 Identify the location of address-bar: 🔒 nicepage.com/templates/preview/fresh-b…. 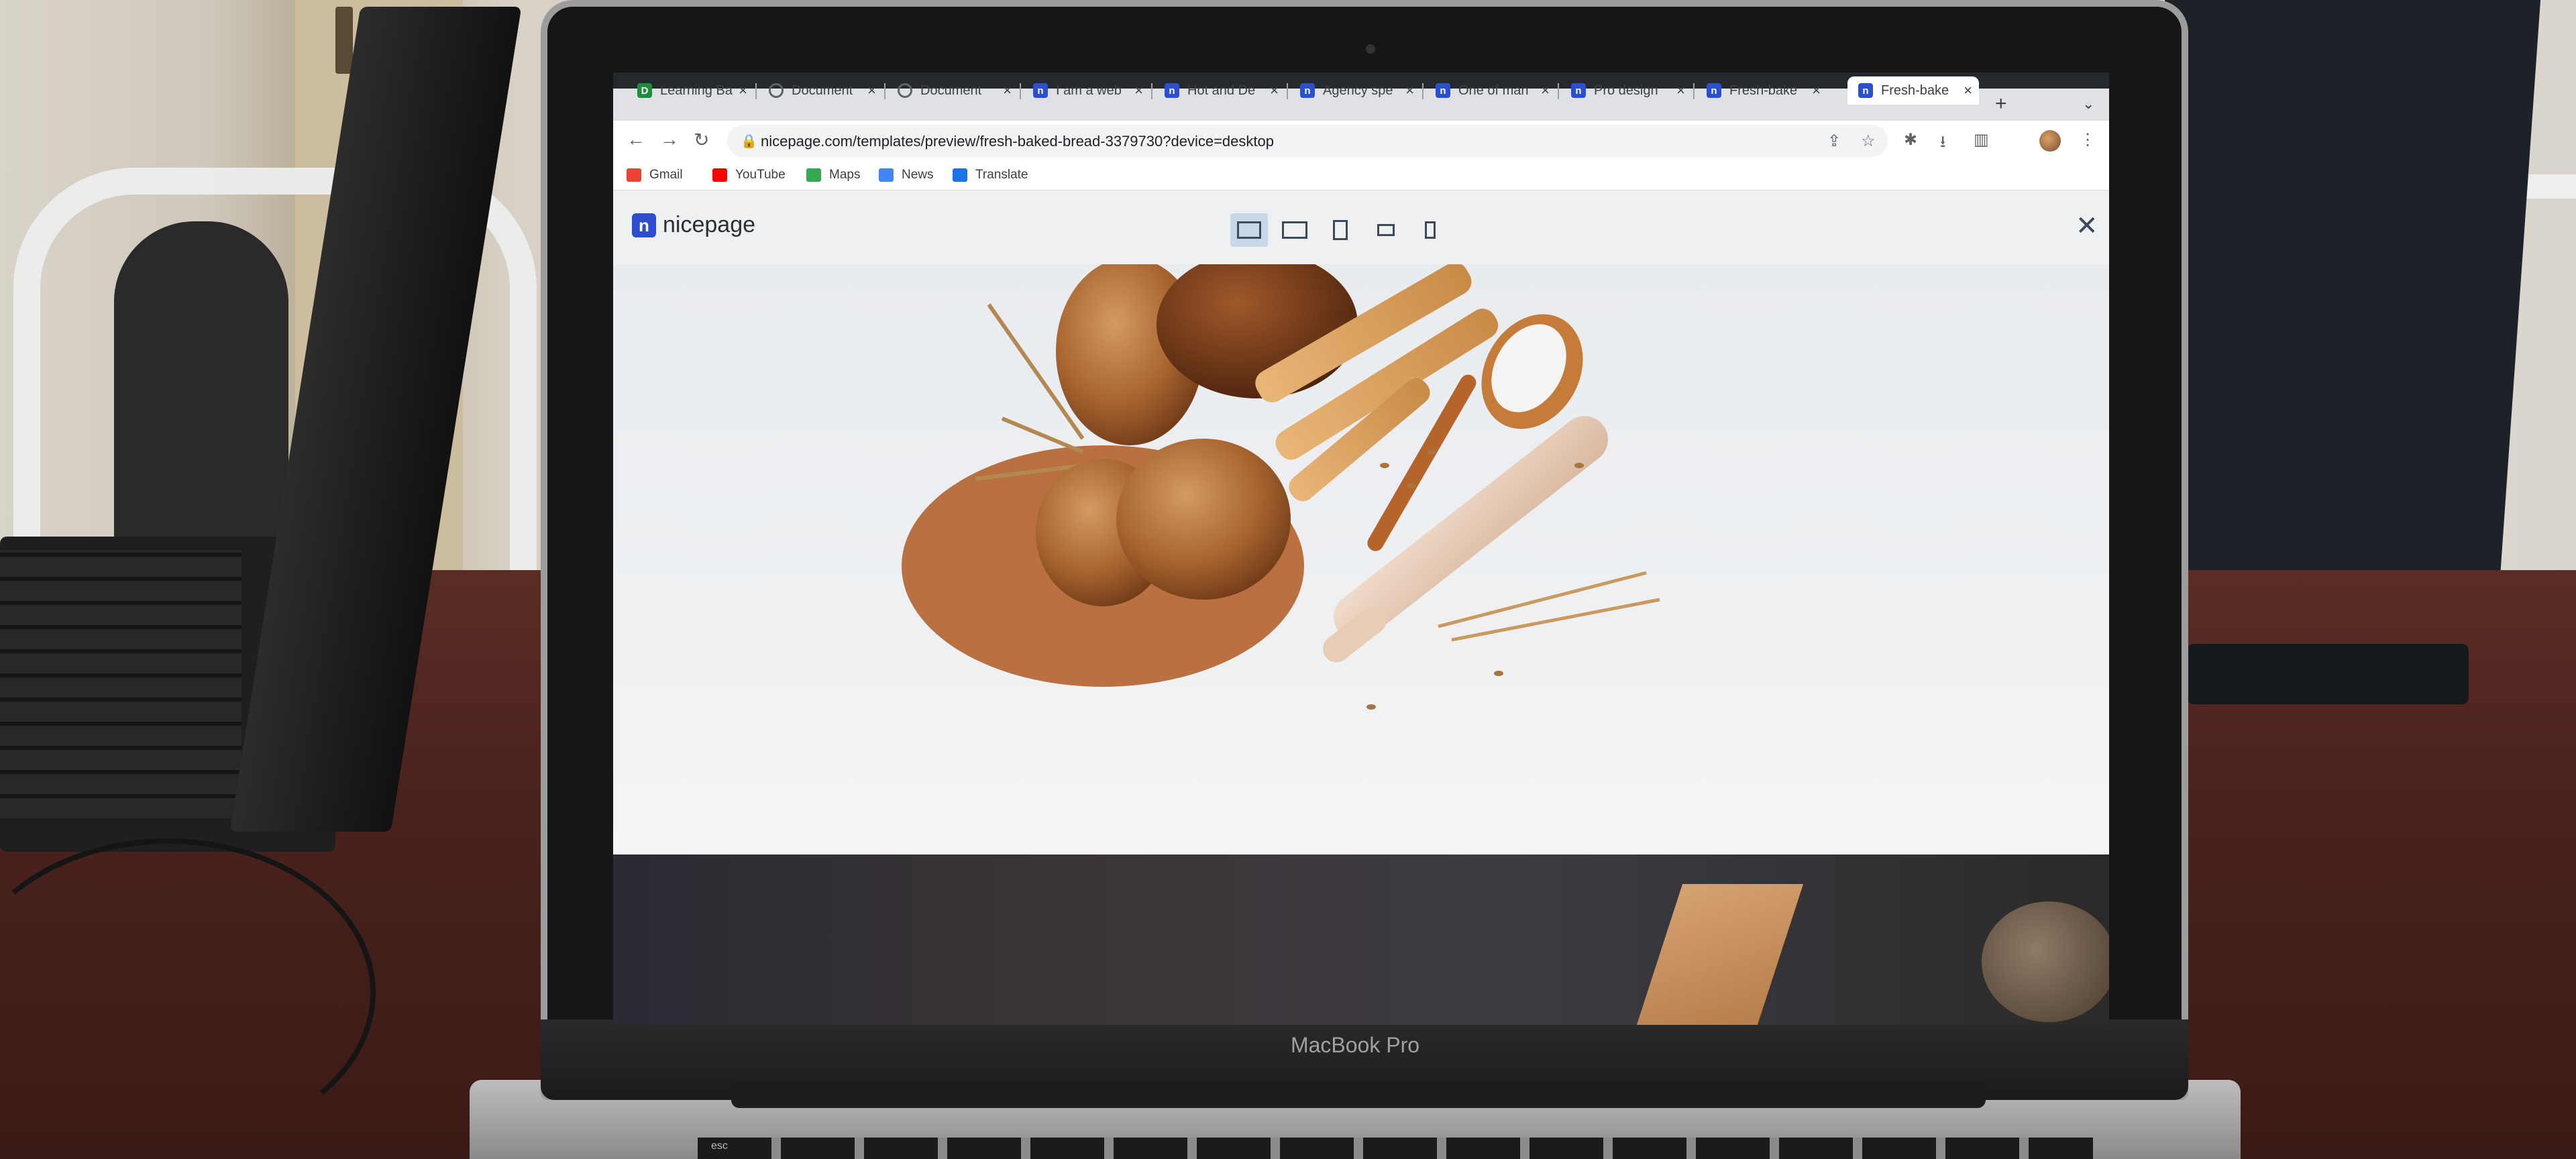
(1307, 141).